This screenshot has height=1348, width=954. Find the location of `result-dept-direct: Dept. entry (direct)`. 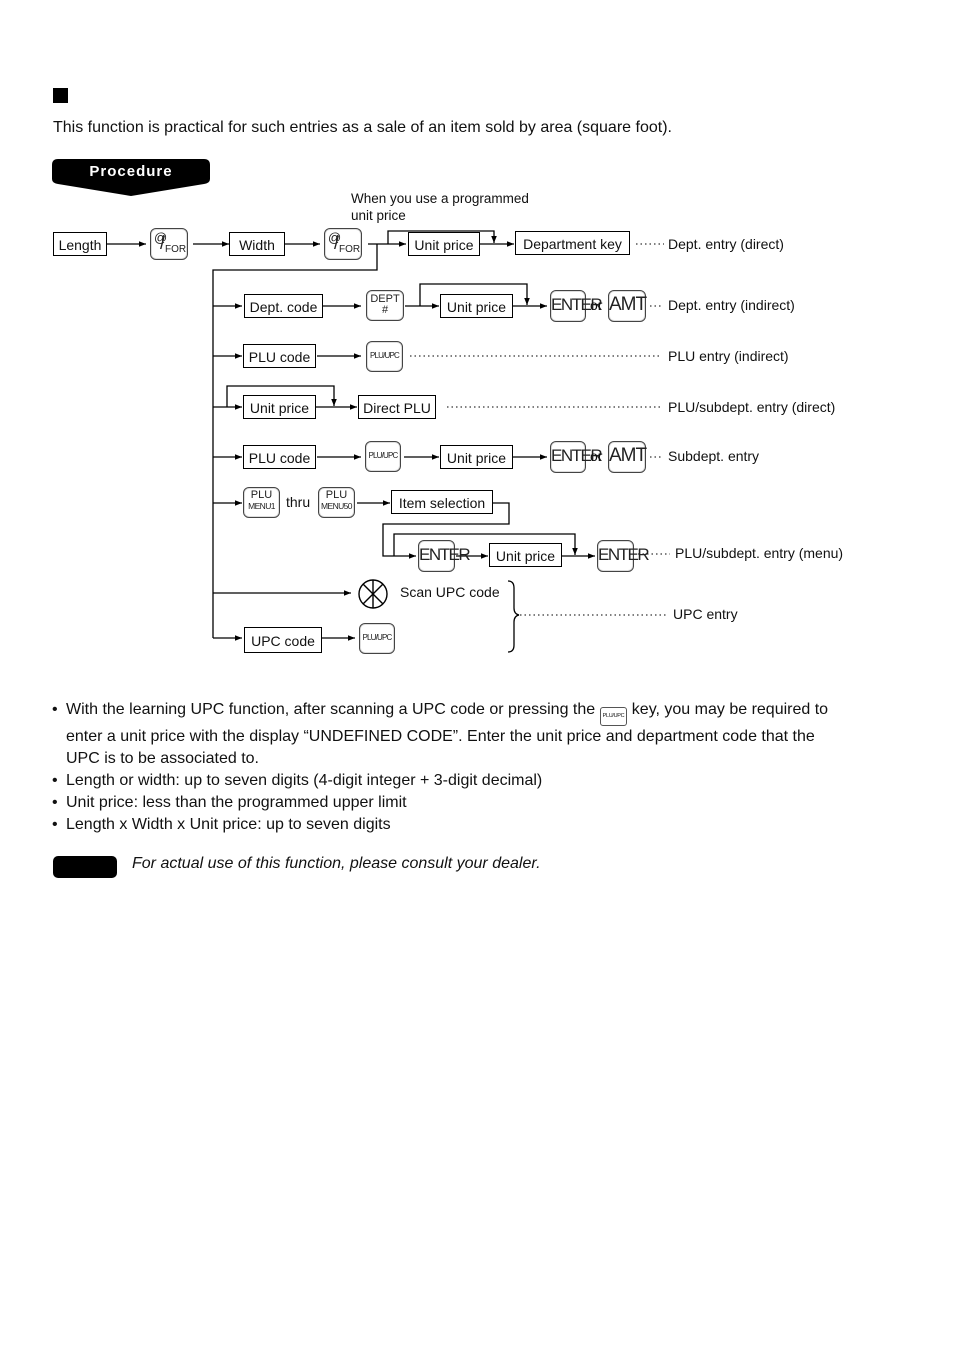

result-dept-direct: Dept. entry (direct) is located at coordinates (726, 244).